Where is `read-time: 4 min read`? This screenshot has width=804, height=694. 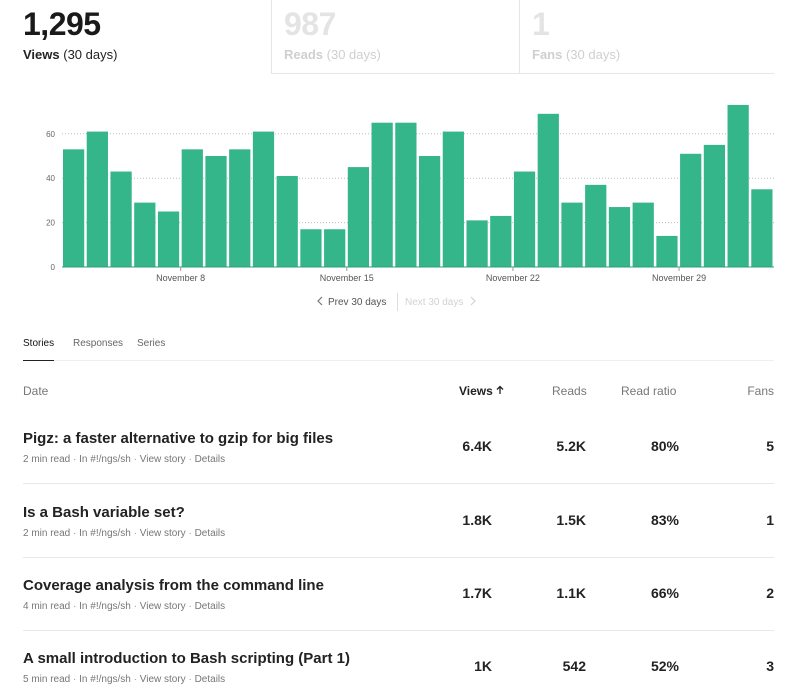
read-time: 4 min read is located at coordinates (47, 606).